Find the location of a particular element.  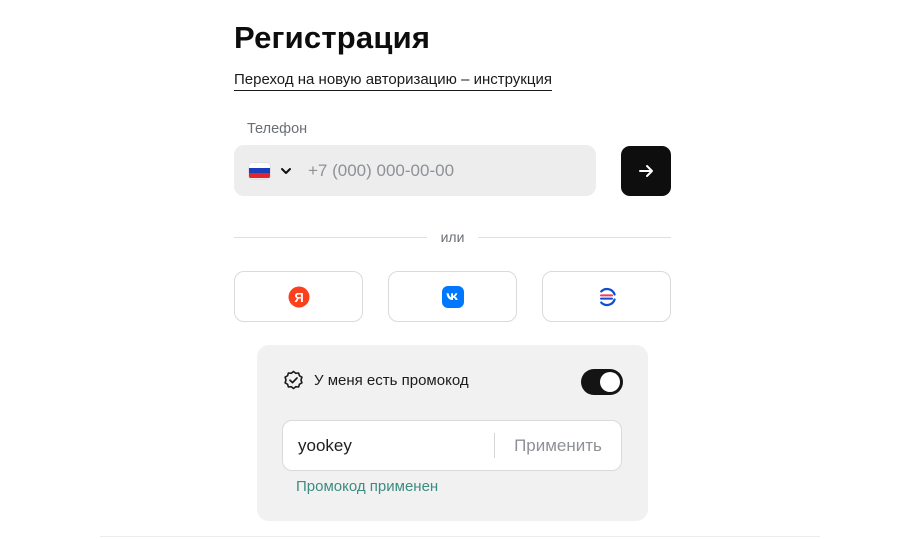

promo-header-label: У меня есть промокод is located at coordinates (391, 380).